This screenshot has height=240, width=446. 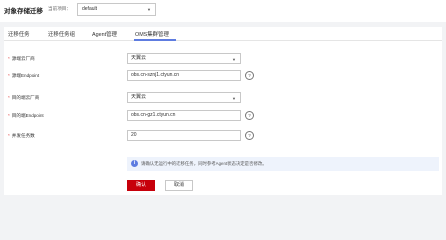 What do you see at coordinates (24, 97) in the screenshot?
I see `target-vendor-label: * 目的端云厂商` at bounding box center [24, 97].